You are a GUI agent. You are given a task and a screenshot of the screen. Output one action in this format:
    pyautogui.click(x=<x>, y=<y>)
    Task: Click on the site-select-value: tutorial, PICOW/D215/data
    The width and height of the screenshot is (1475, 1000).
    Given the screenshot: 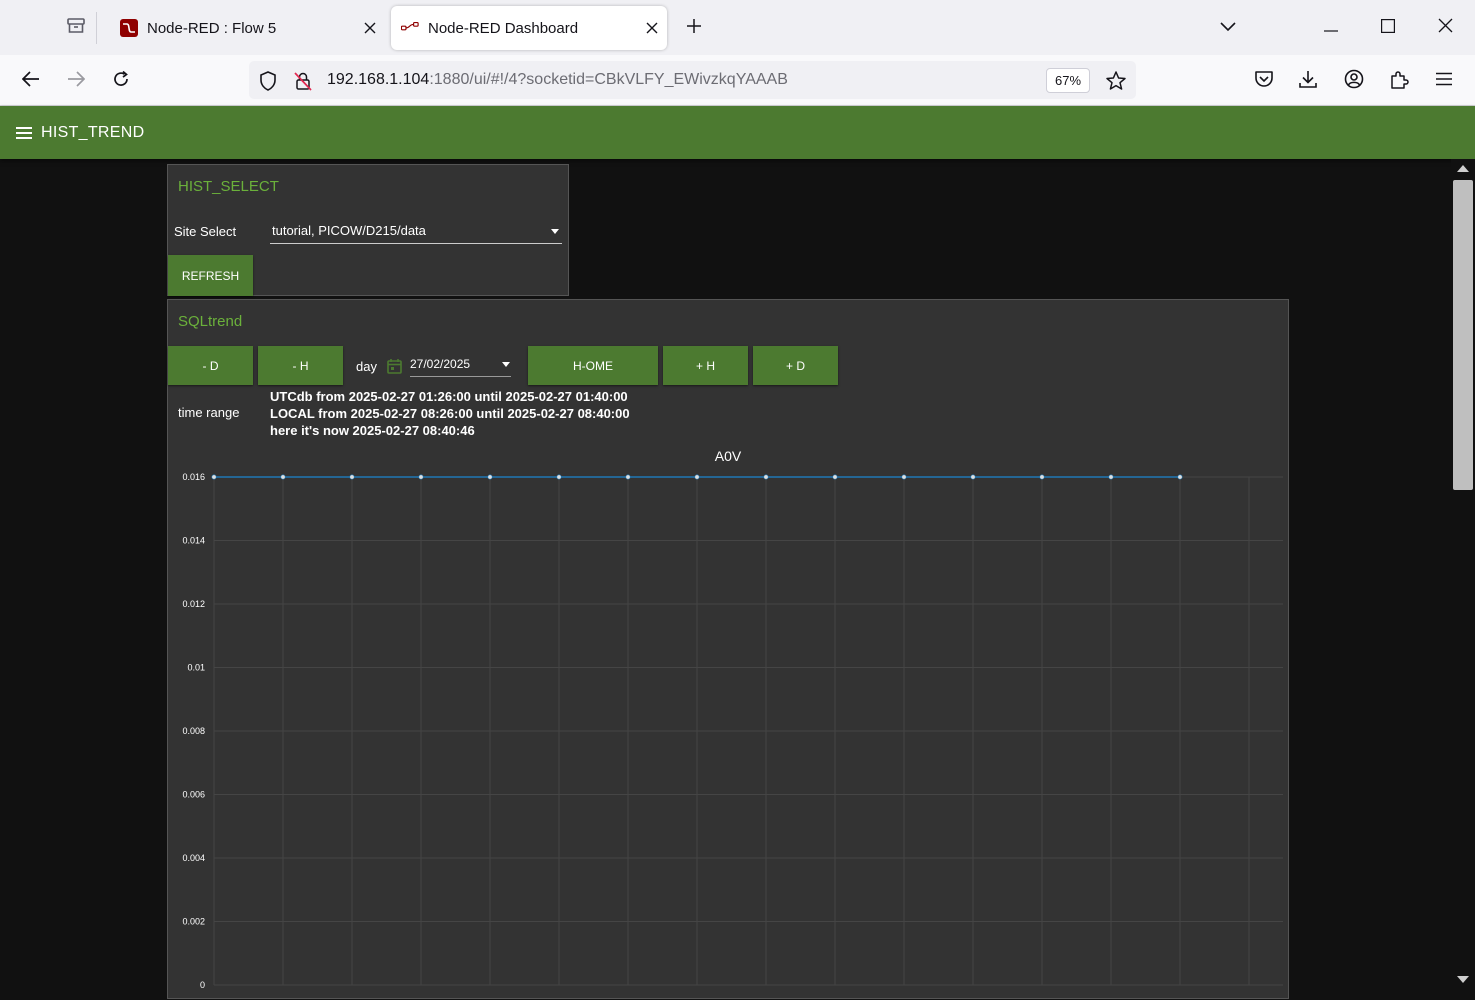 What is the action you would take?
    pyautogui.click(x=349, y=230)
    